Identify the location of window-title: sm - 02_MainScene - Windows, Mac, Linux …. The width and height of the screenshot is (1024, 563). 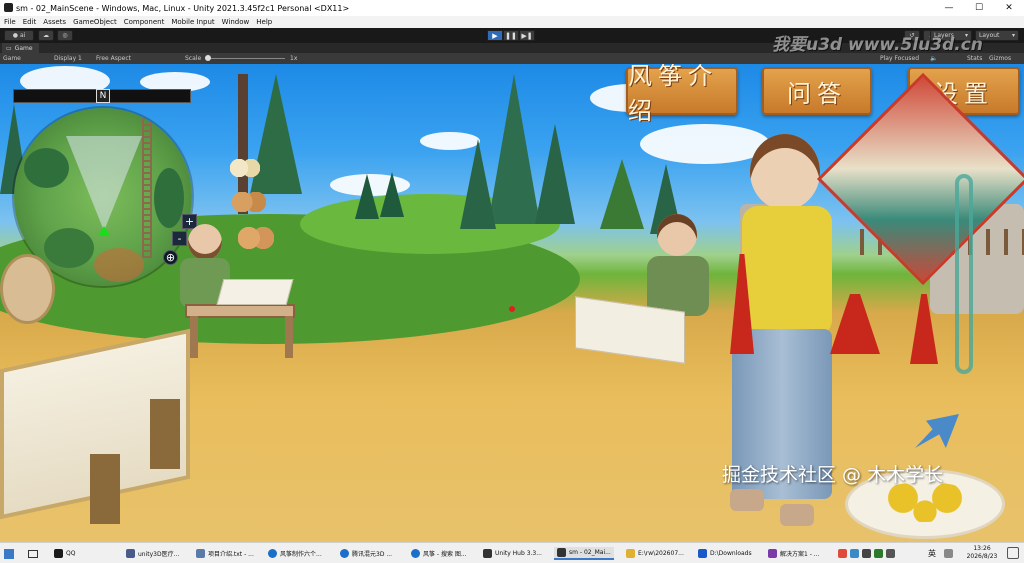
(183, 8).